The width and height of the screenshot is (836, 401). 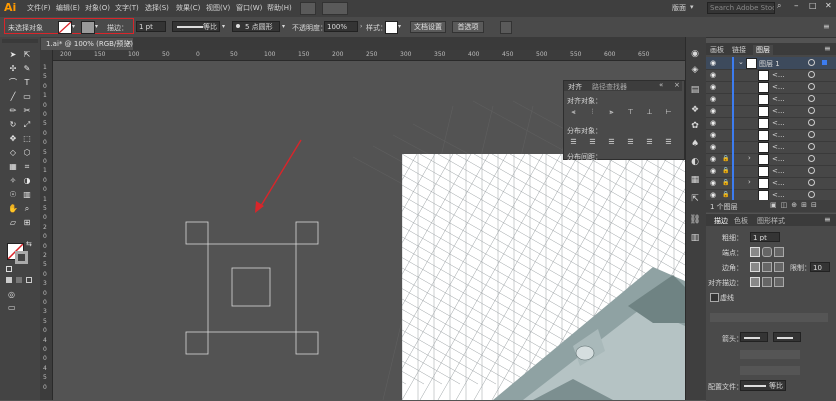 I want to click on arrow-scale-fields, so click(x=770, y=354).